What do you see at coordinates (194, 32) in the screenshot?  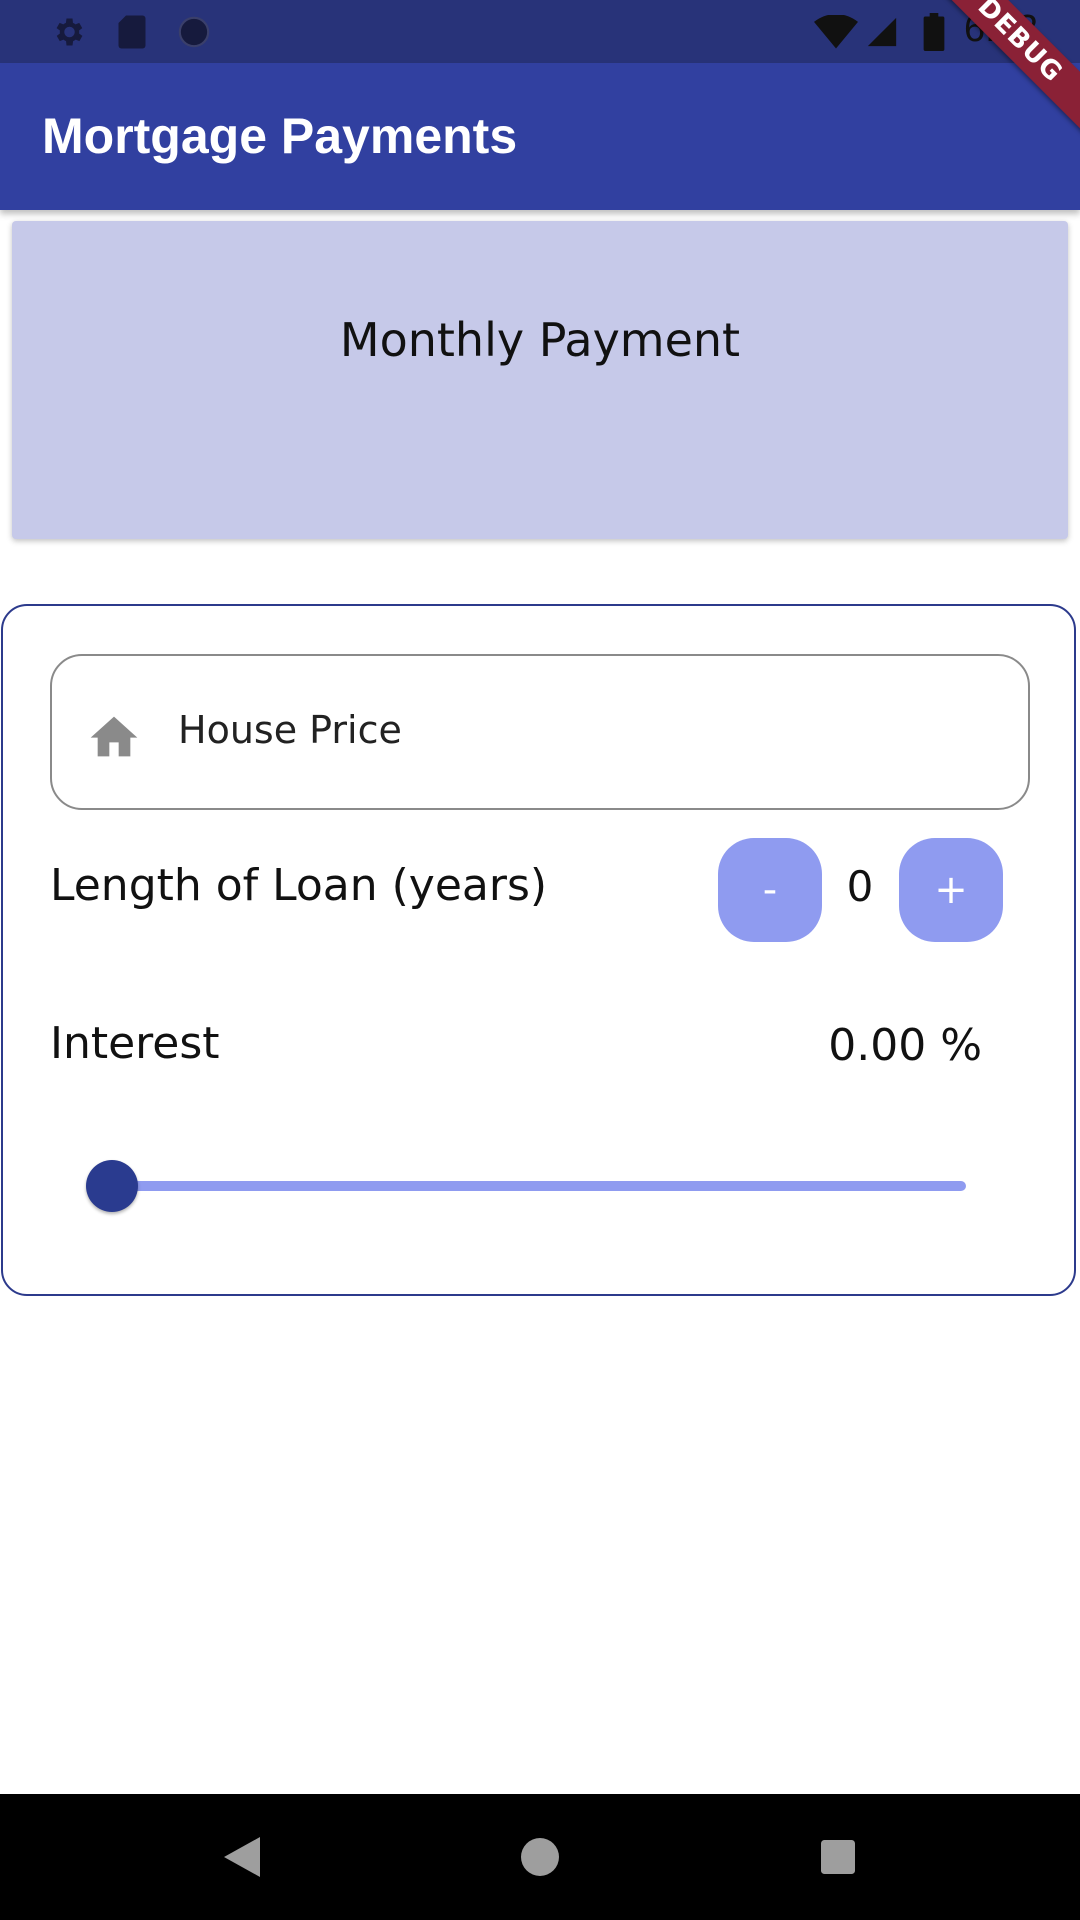 I see `circle-icon` at bounding box center [194, 32].